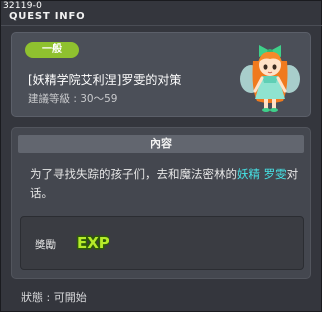  I want to click on quest-status: 狀態 : 可開始, so click(54, 297).